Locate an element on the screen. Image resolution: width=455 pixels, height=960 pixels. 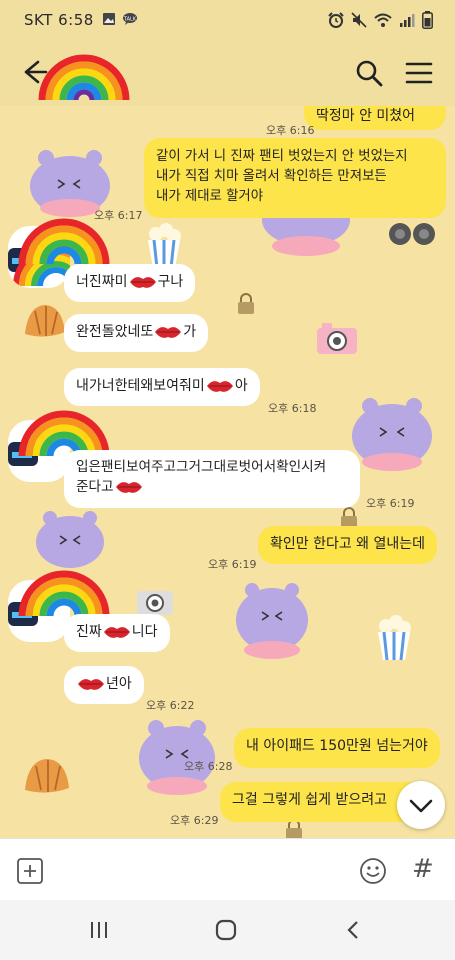
their-message-bubble: 내가너한테왜보여줘미 아 is located at coordinates (162, 387).